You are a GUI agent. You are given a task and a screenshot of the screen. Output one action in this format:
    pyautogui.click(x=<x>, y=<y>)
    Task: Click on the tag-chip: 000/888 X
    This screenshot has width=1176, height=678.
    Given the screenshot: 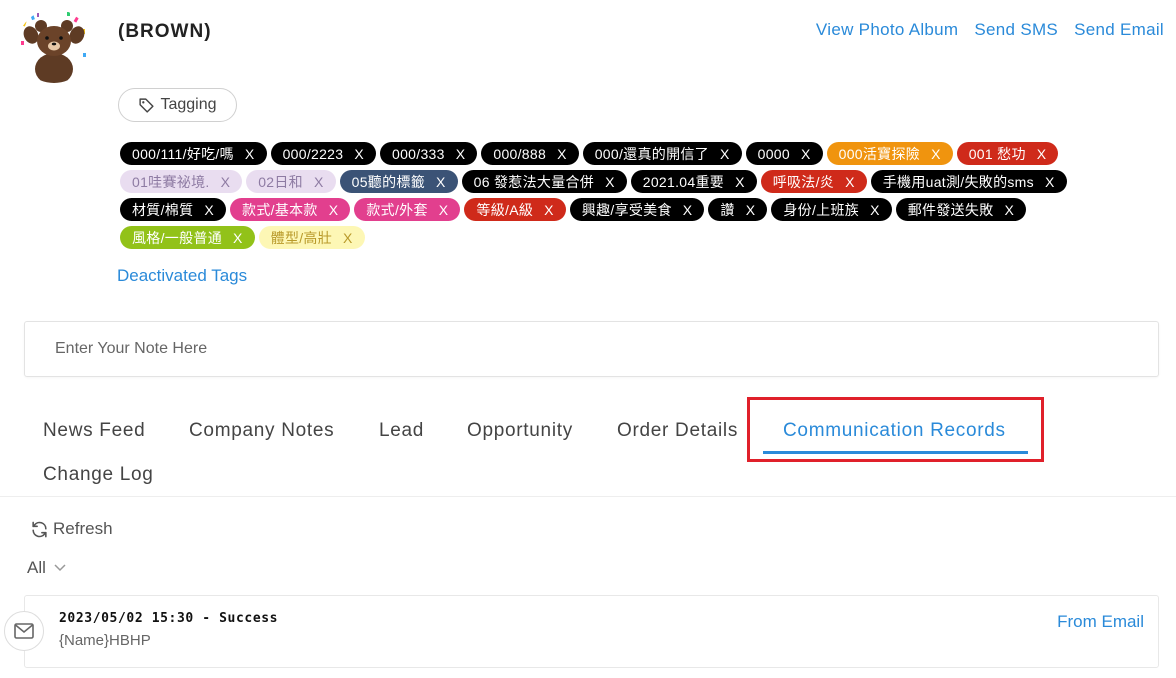 What is the action you would take?
    pyautogui.click(x=530, y=153)
    